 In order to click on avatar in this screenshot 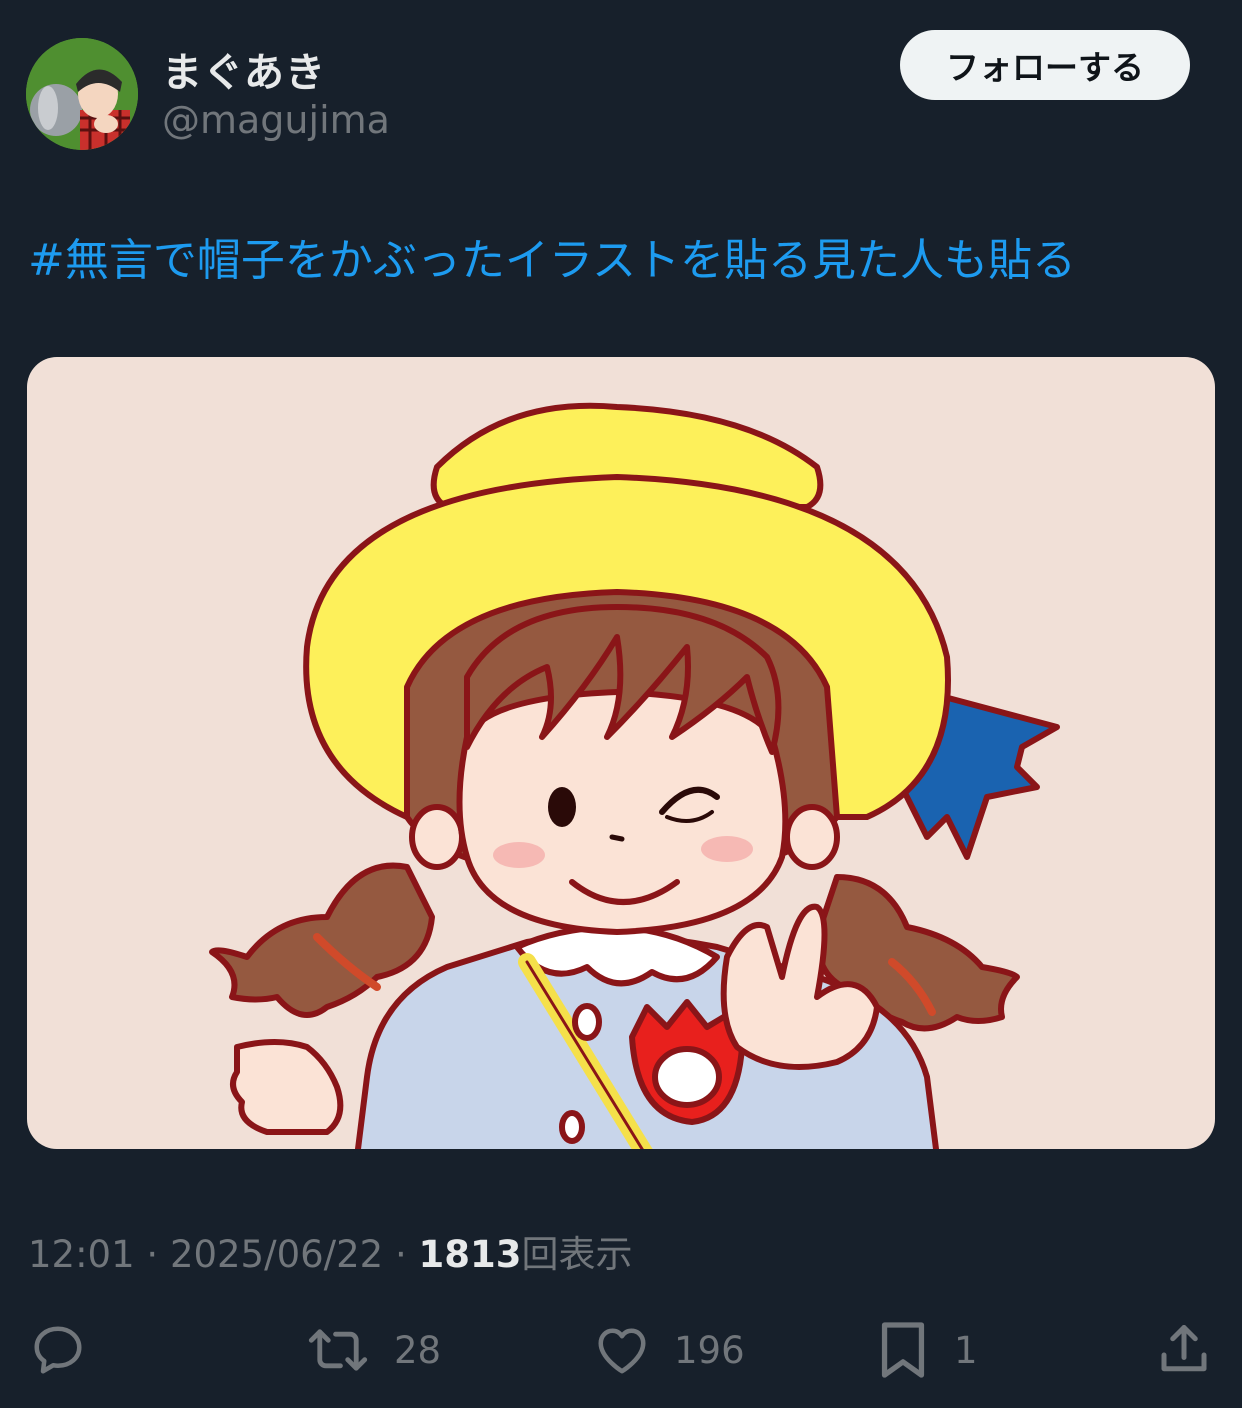, I will do `click(82, 94)`.